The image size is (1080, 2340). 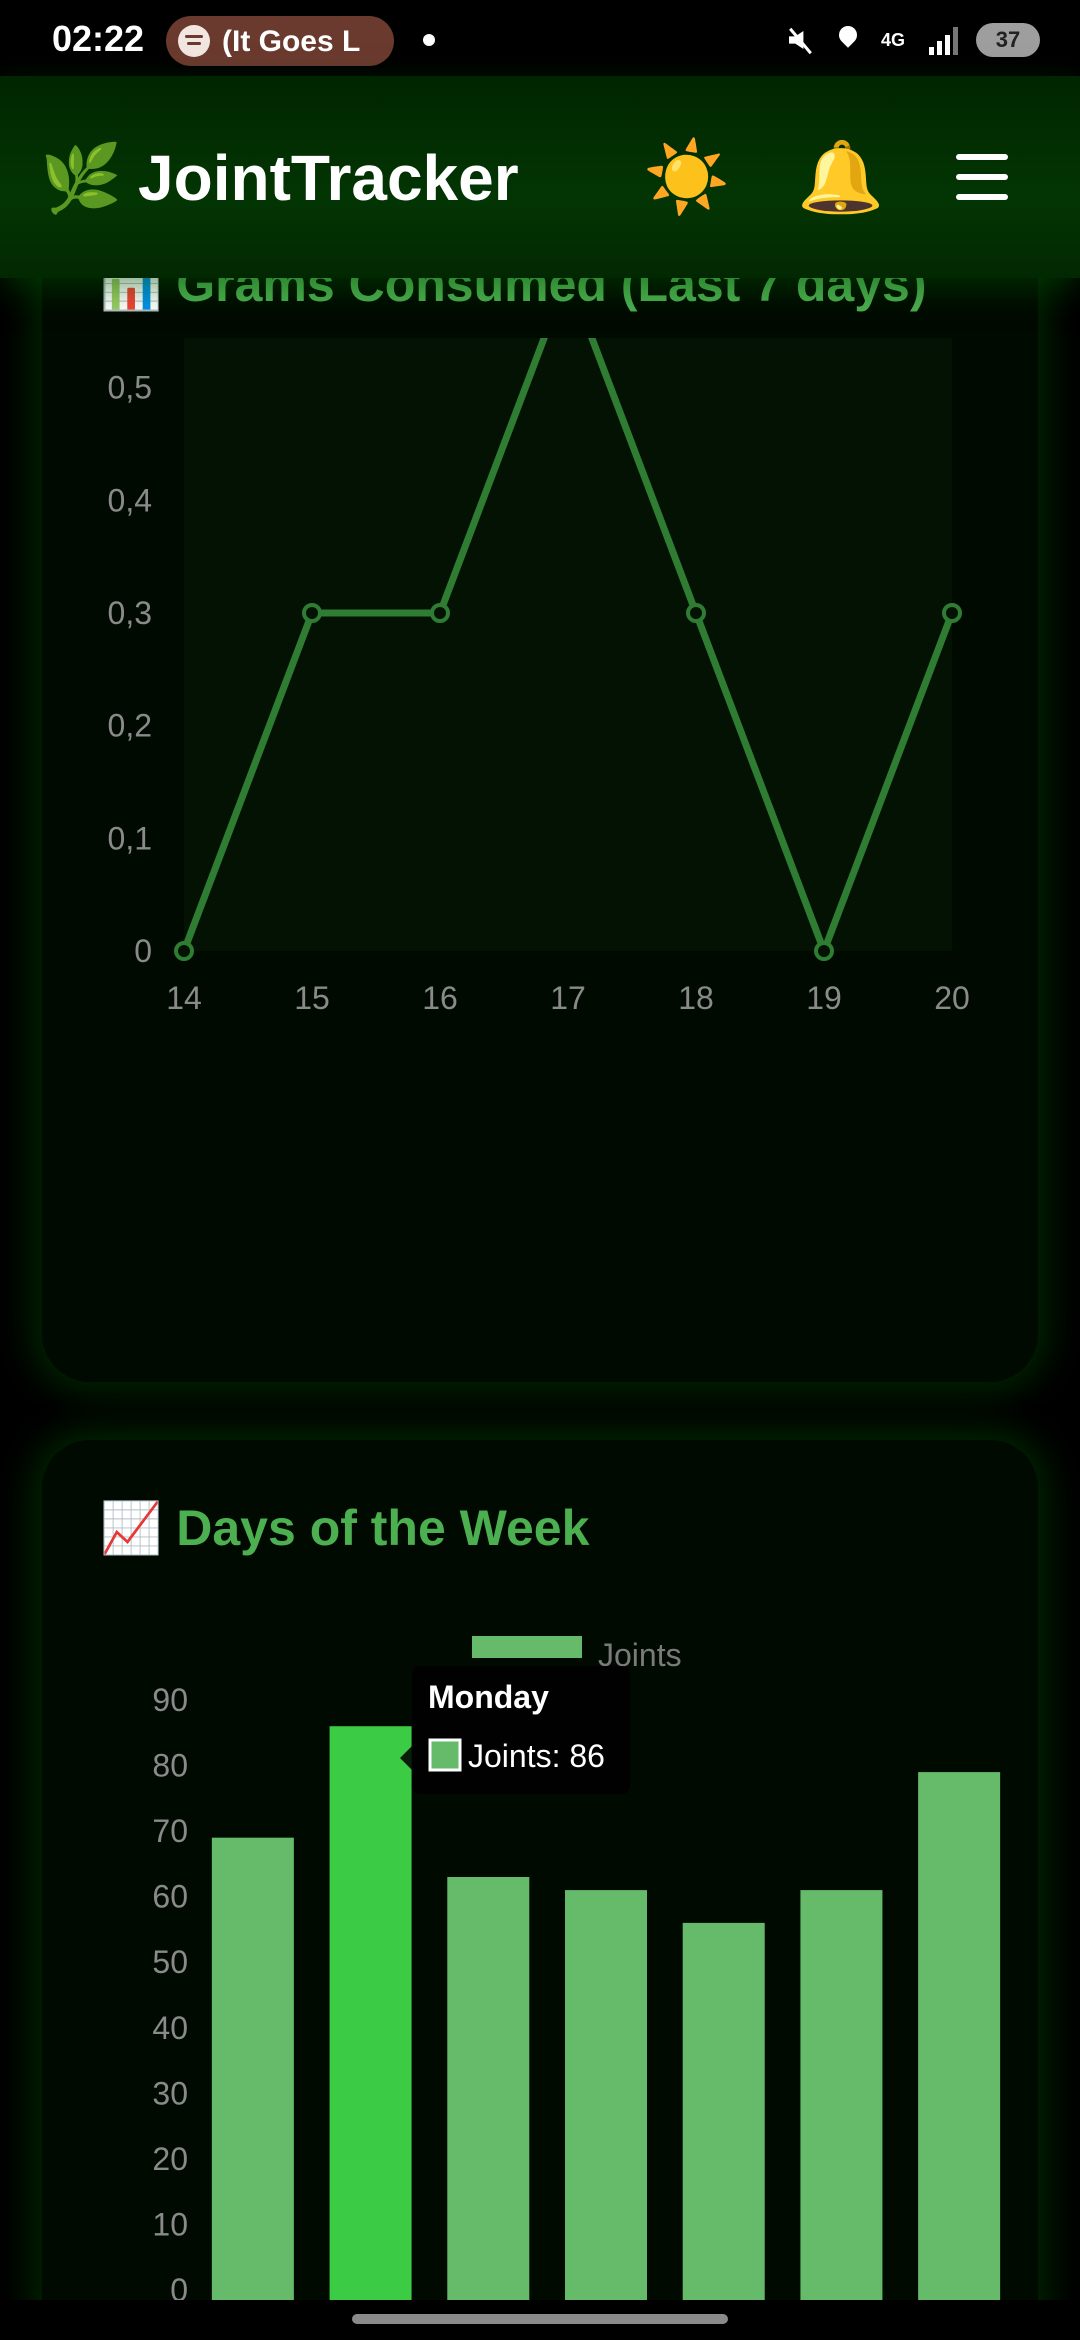 I want to click on notification-dot-icon, so click(x=429, y=40).